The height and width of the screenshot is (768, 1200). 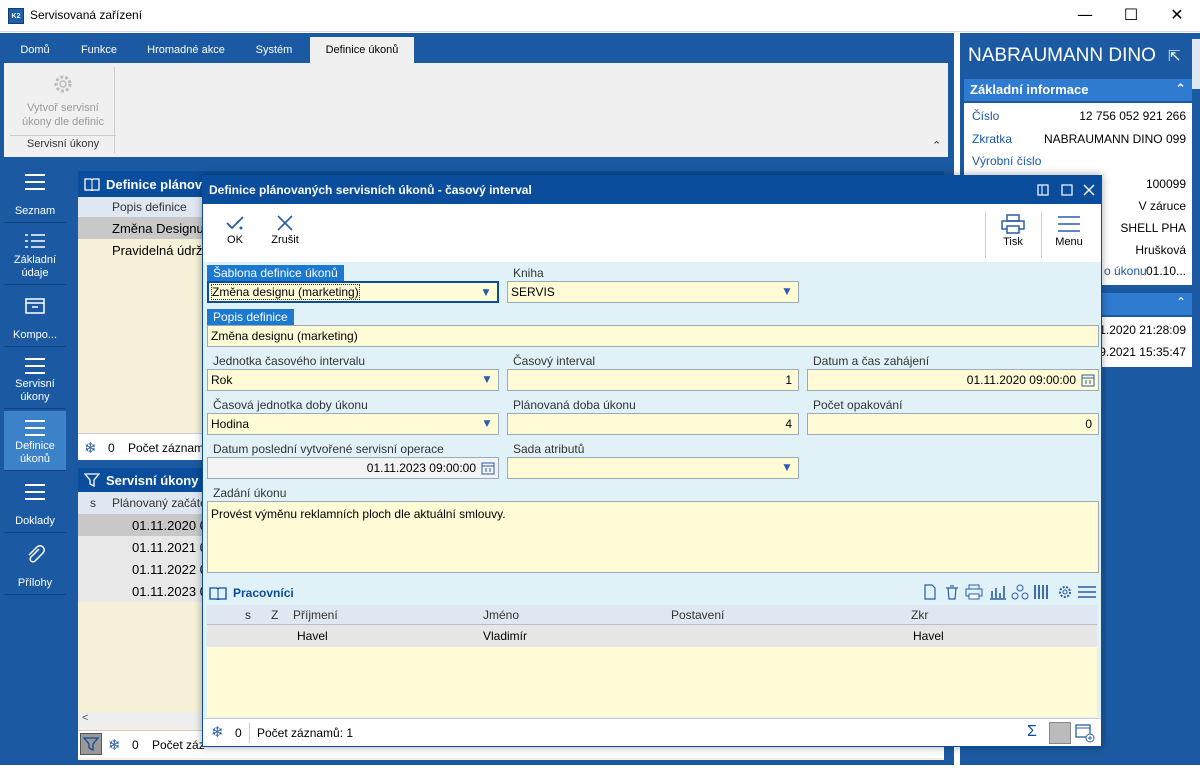 What do you see at coordinates (274, 615) in the screenshot?
I see `column-header: Z` at bounding box center [274, 615].